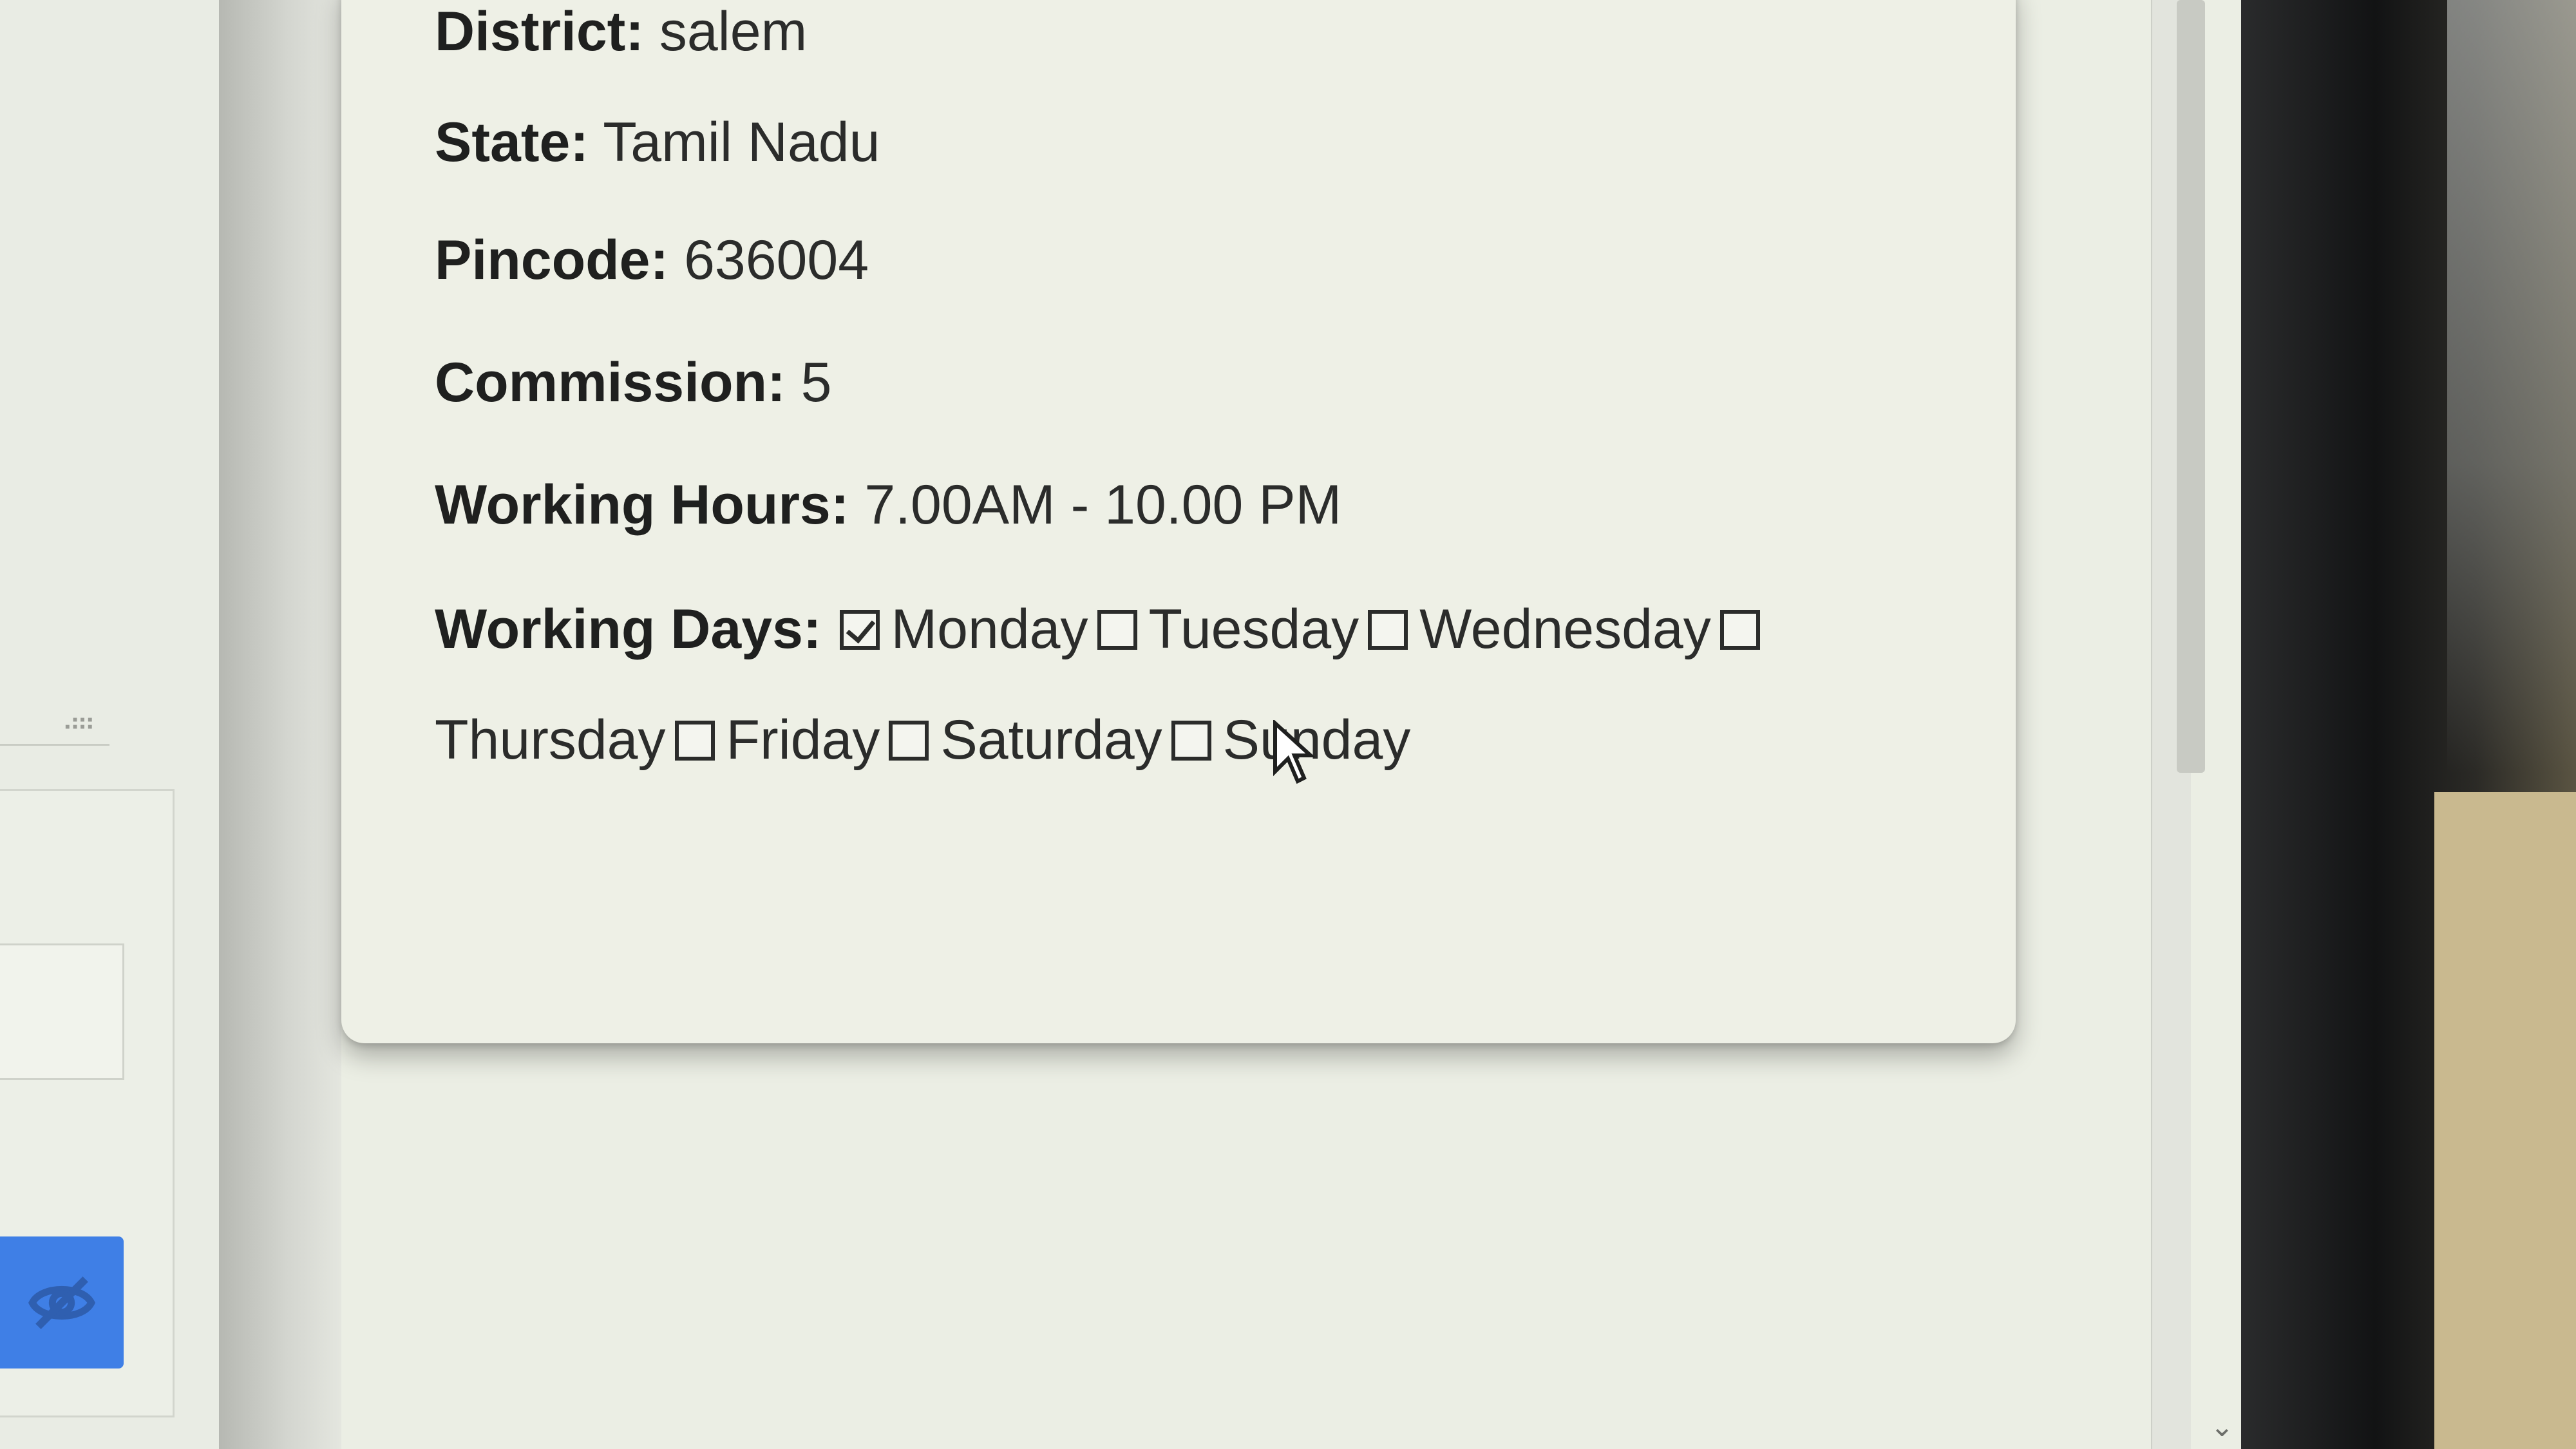 This screenshot has width=2576, height=1449. I want to click on tuesday-checkbox, so click(1117, 629).